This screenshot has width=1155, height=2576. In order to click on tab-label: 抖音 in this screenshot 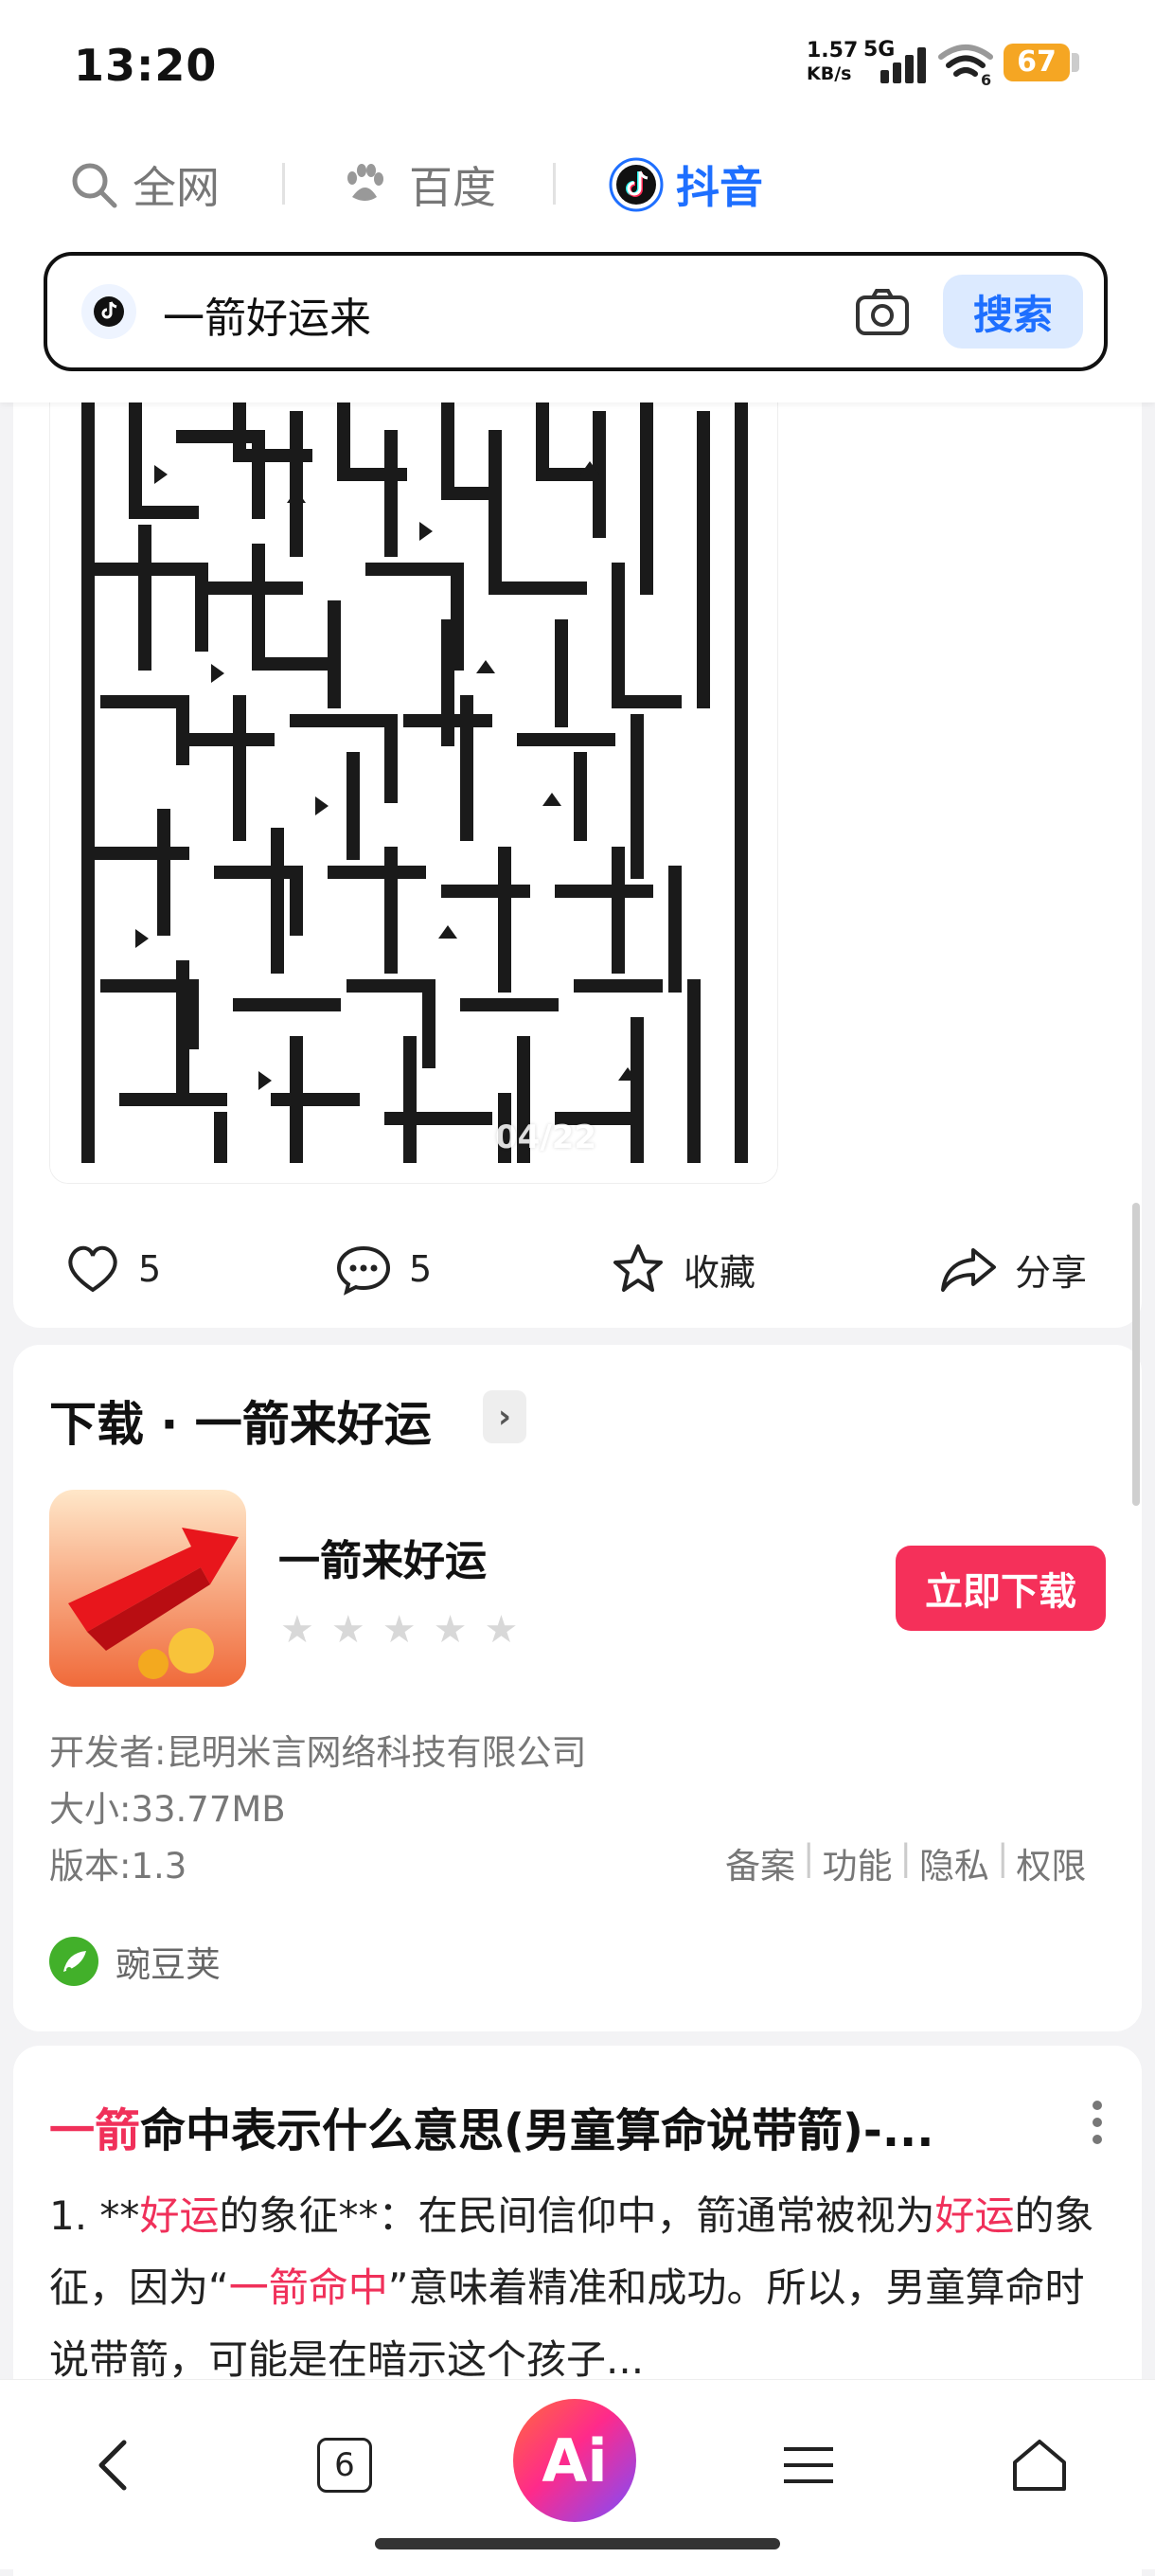, I will do `click(719, 187)`.